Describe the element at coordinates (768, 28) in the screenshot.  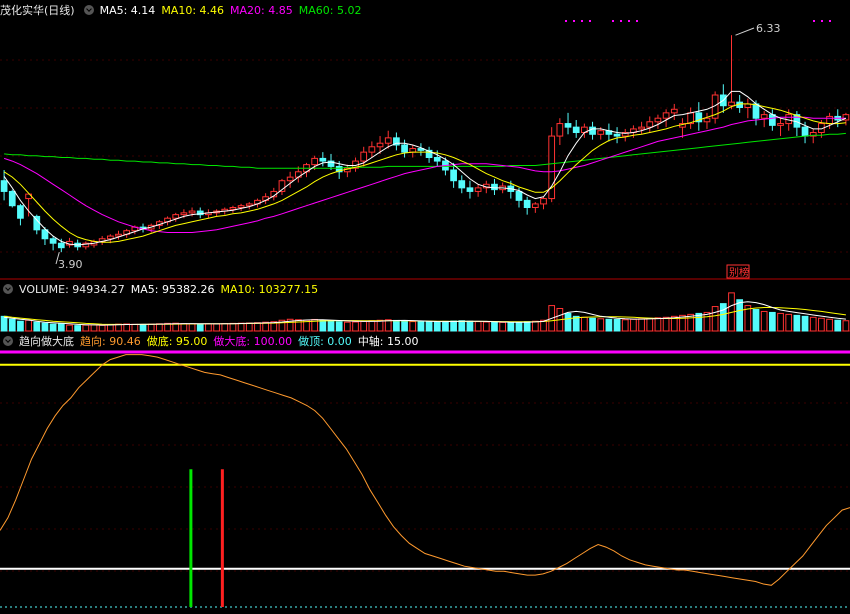
I see `high-price-label: 6.33` at that location.